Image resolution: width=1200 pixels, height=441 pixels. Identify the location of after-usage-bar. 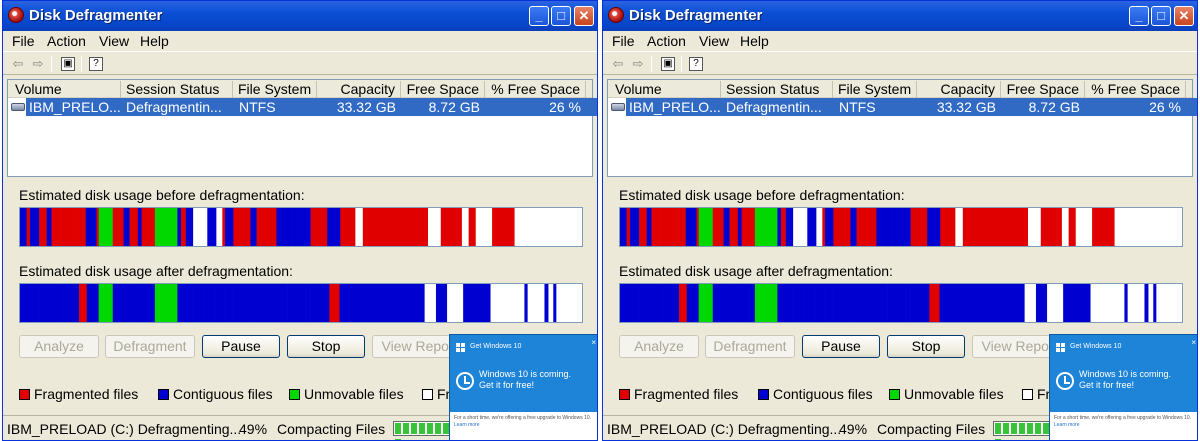
(301, 303).